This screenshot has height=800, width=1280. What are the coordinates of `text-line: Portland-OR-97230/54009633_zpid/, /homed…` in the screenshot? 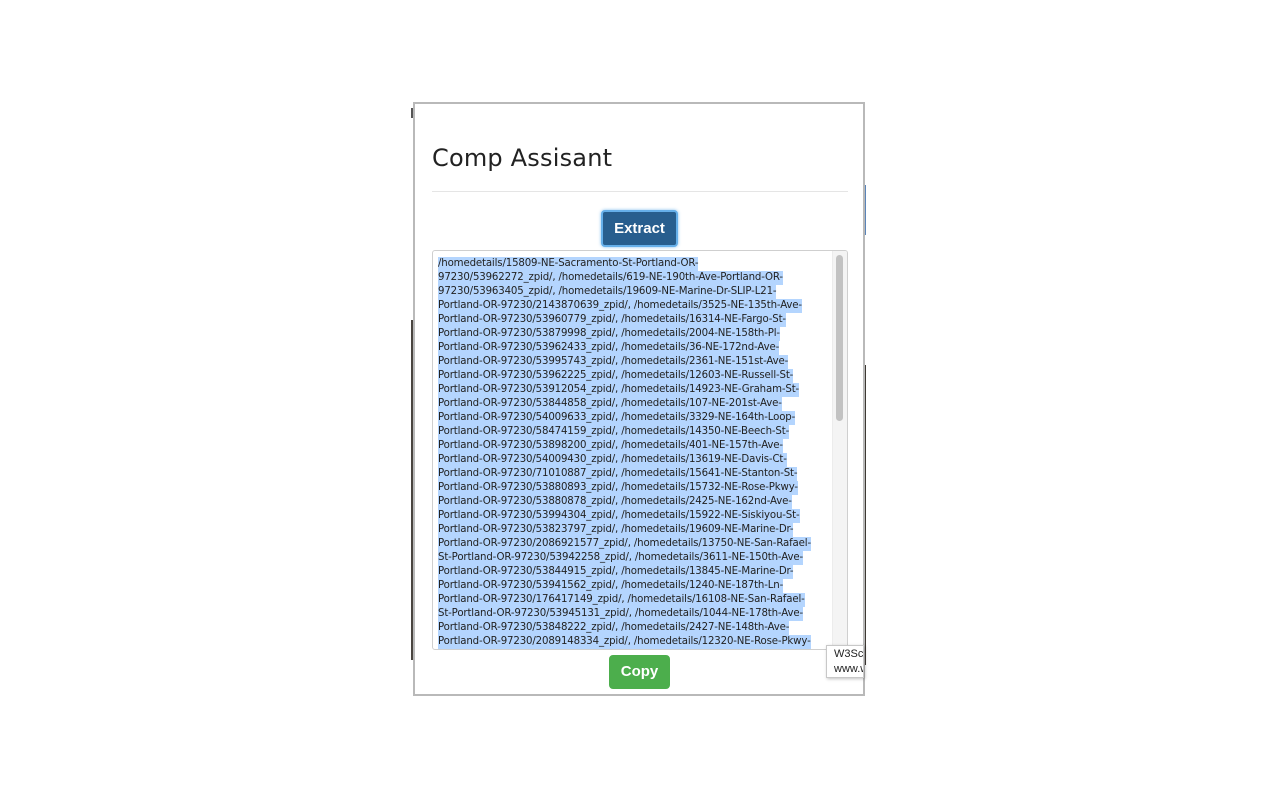 It's located at (617, 418).